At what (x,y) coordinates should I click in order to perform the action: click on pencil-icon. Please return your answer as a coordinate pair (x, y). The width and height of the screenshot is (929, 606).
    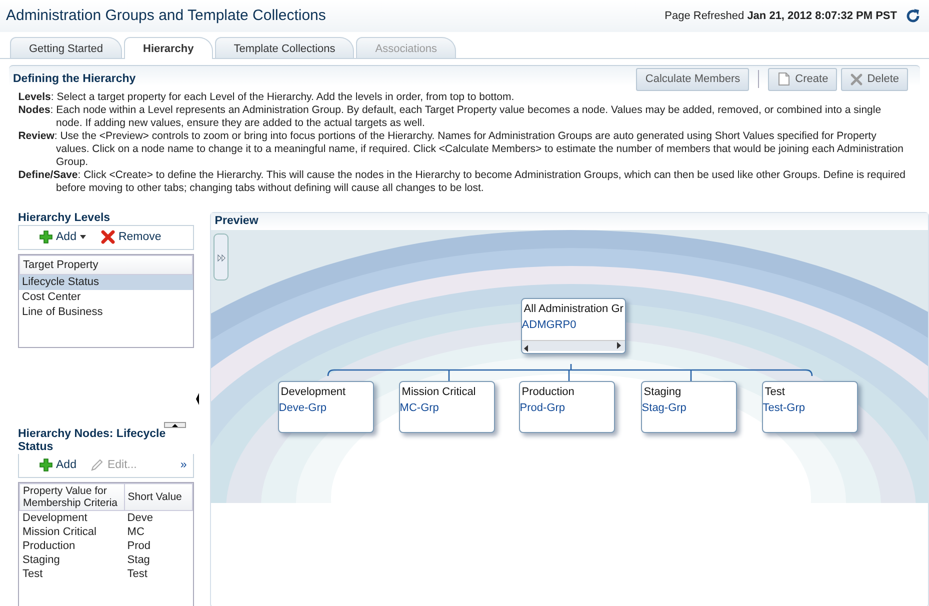
    Looking at the image, I should click on (97, 465).